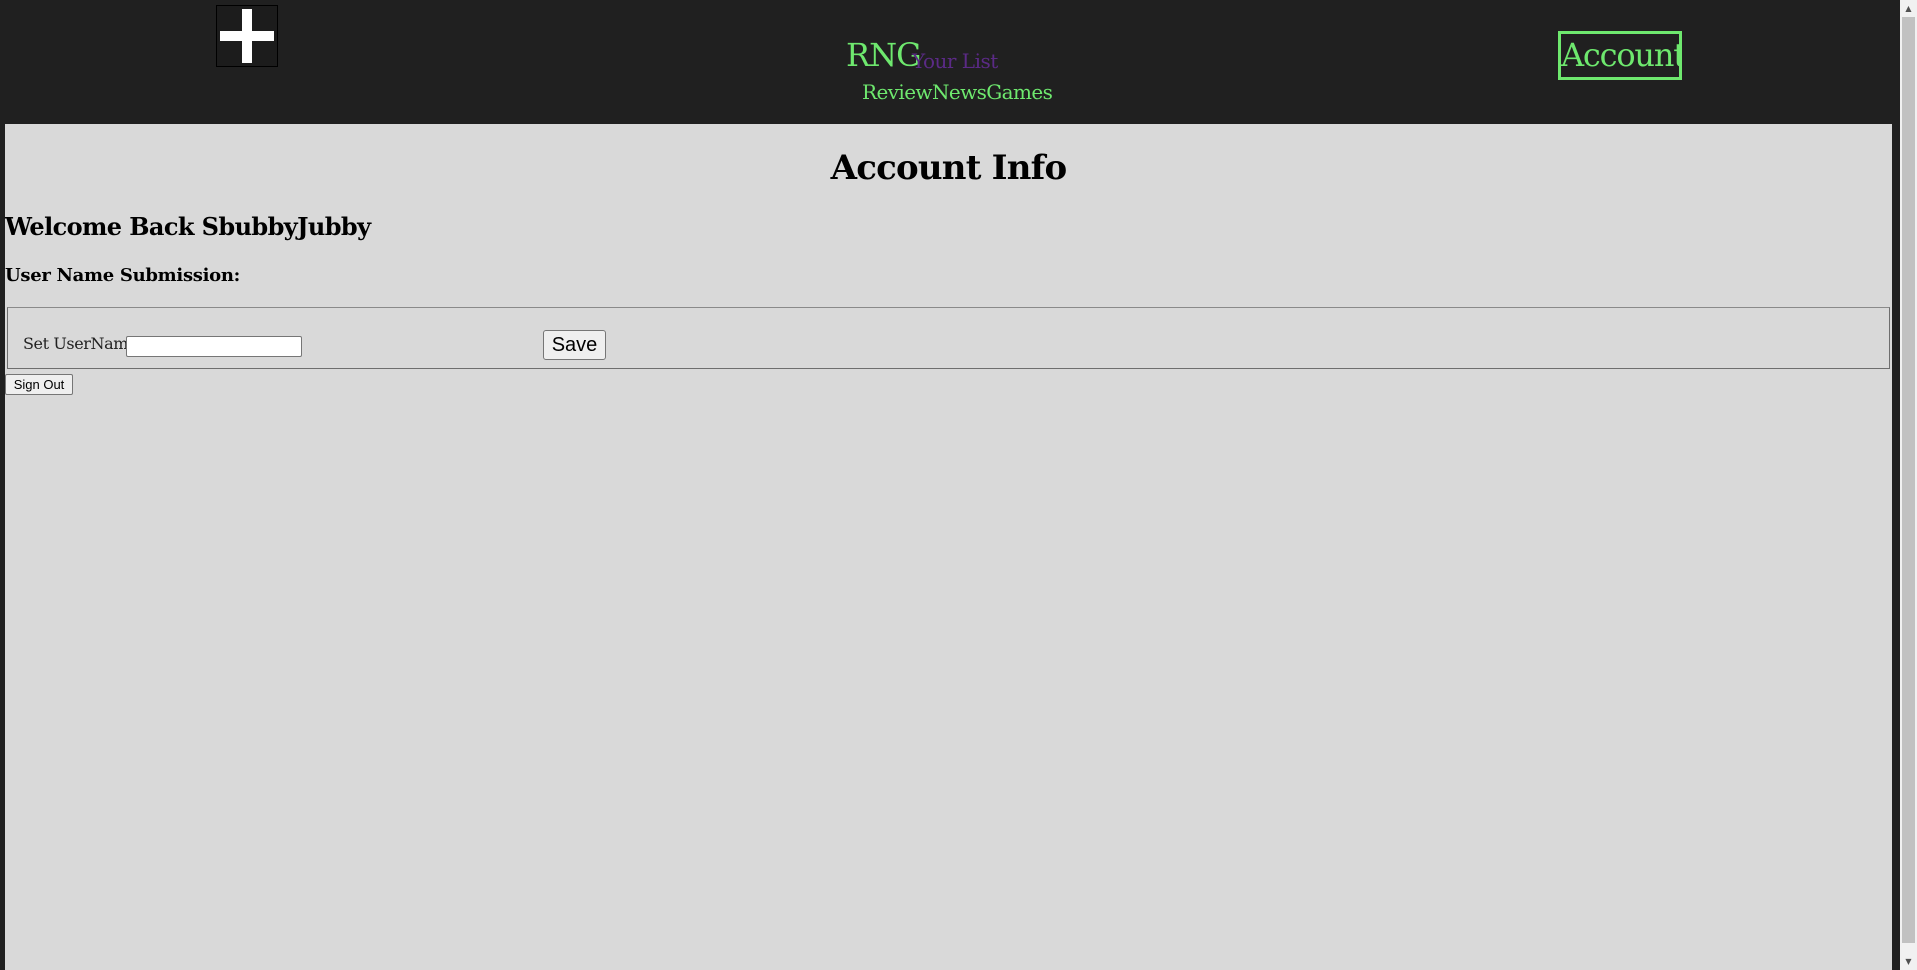  I want to click on add-button, so click(247, 36).